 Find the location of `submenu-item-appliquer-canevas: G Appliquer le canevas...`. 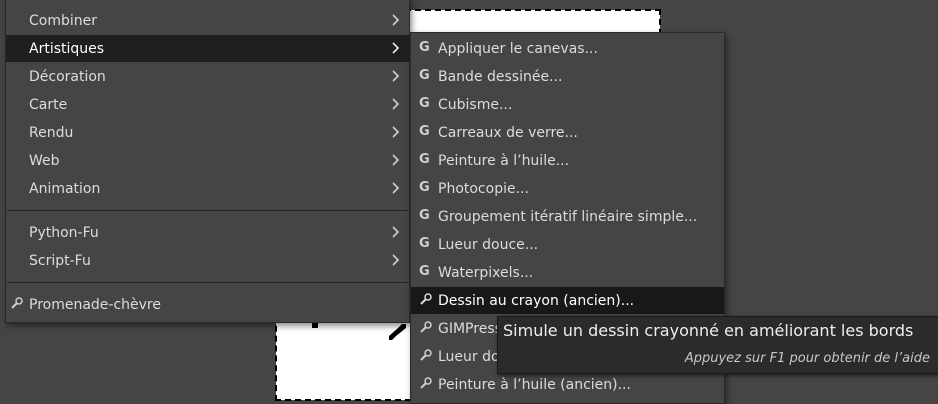

submenu-item-appliquer-canevas: G Appliquer le canevas... is located at coordinates (567, 48).